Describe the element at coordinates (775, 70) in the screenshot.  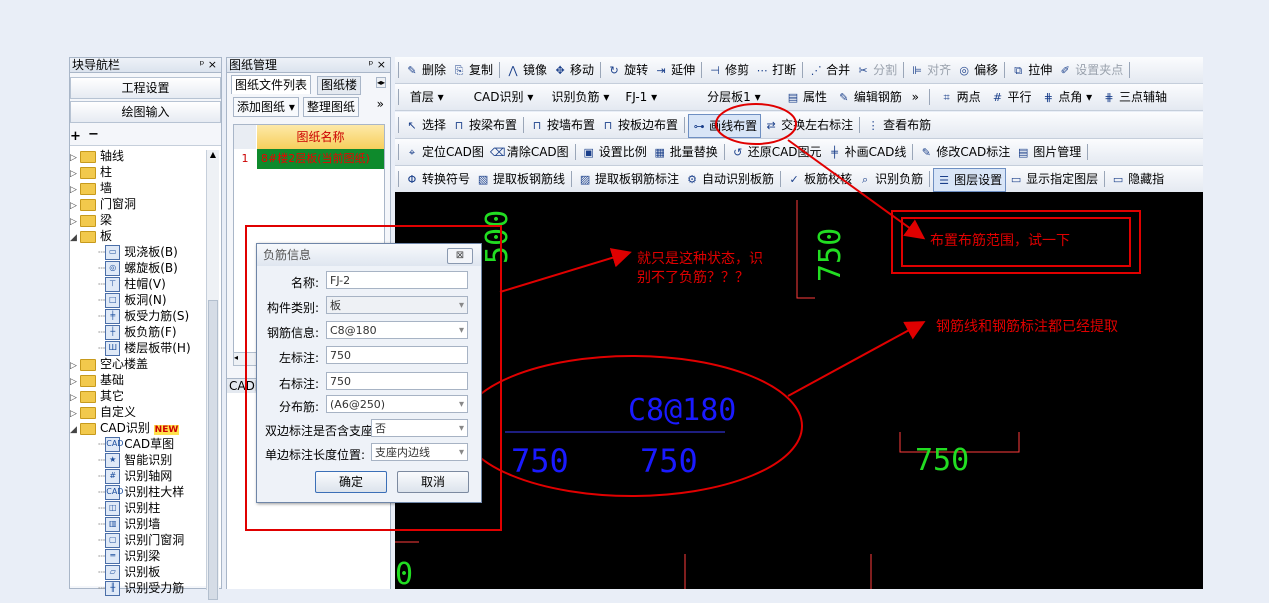
I see `break-button: ⋯ 打断` at that location.